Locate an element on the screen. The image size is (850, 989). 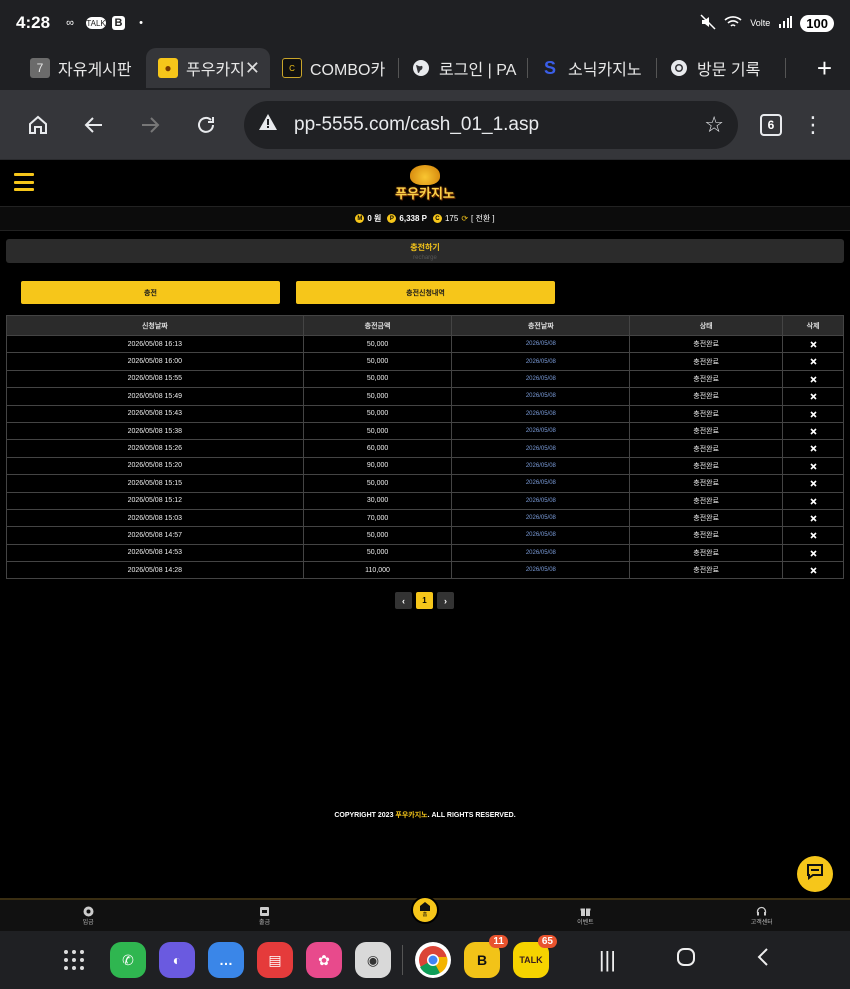
recents-icon: ||| is located at coordinates (607, 960).